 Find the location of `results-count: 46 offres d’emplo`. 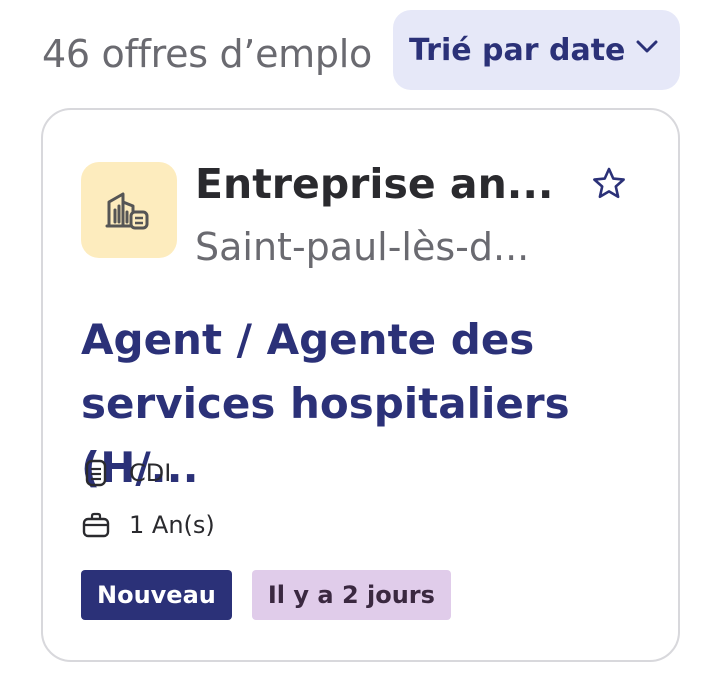

results-count: 46 offres d’emplo is located at coordinates (207, 54).